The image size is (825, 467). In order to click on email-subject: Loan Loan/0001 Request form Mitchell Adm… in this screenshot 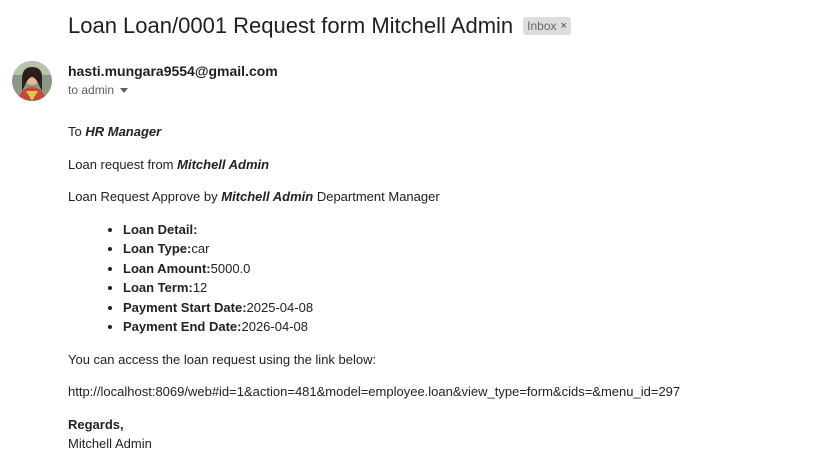, I will do `click(291, 25)`.